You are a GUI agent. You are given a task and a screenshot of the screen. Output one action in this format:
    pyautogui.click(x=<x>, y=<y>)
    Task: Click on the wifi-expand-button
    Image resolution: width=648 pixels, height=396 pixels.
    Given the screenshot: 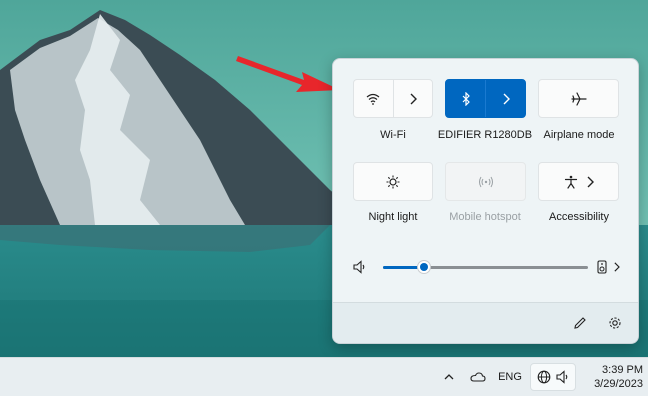 What is the action you would take?
    pyautogui.click(x=413, y=98)
    